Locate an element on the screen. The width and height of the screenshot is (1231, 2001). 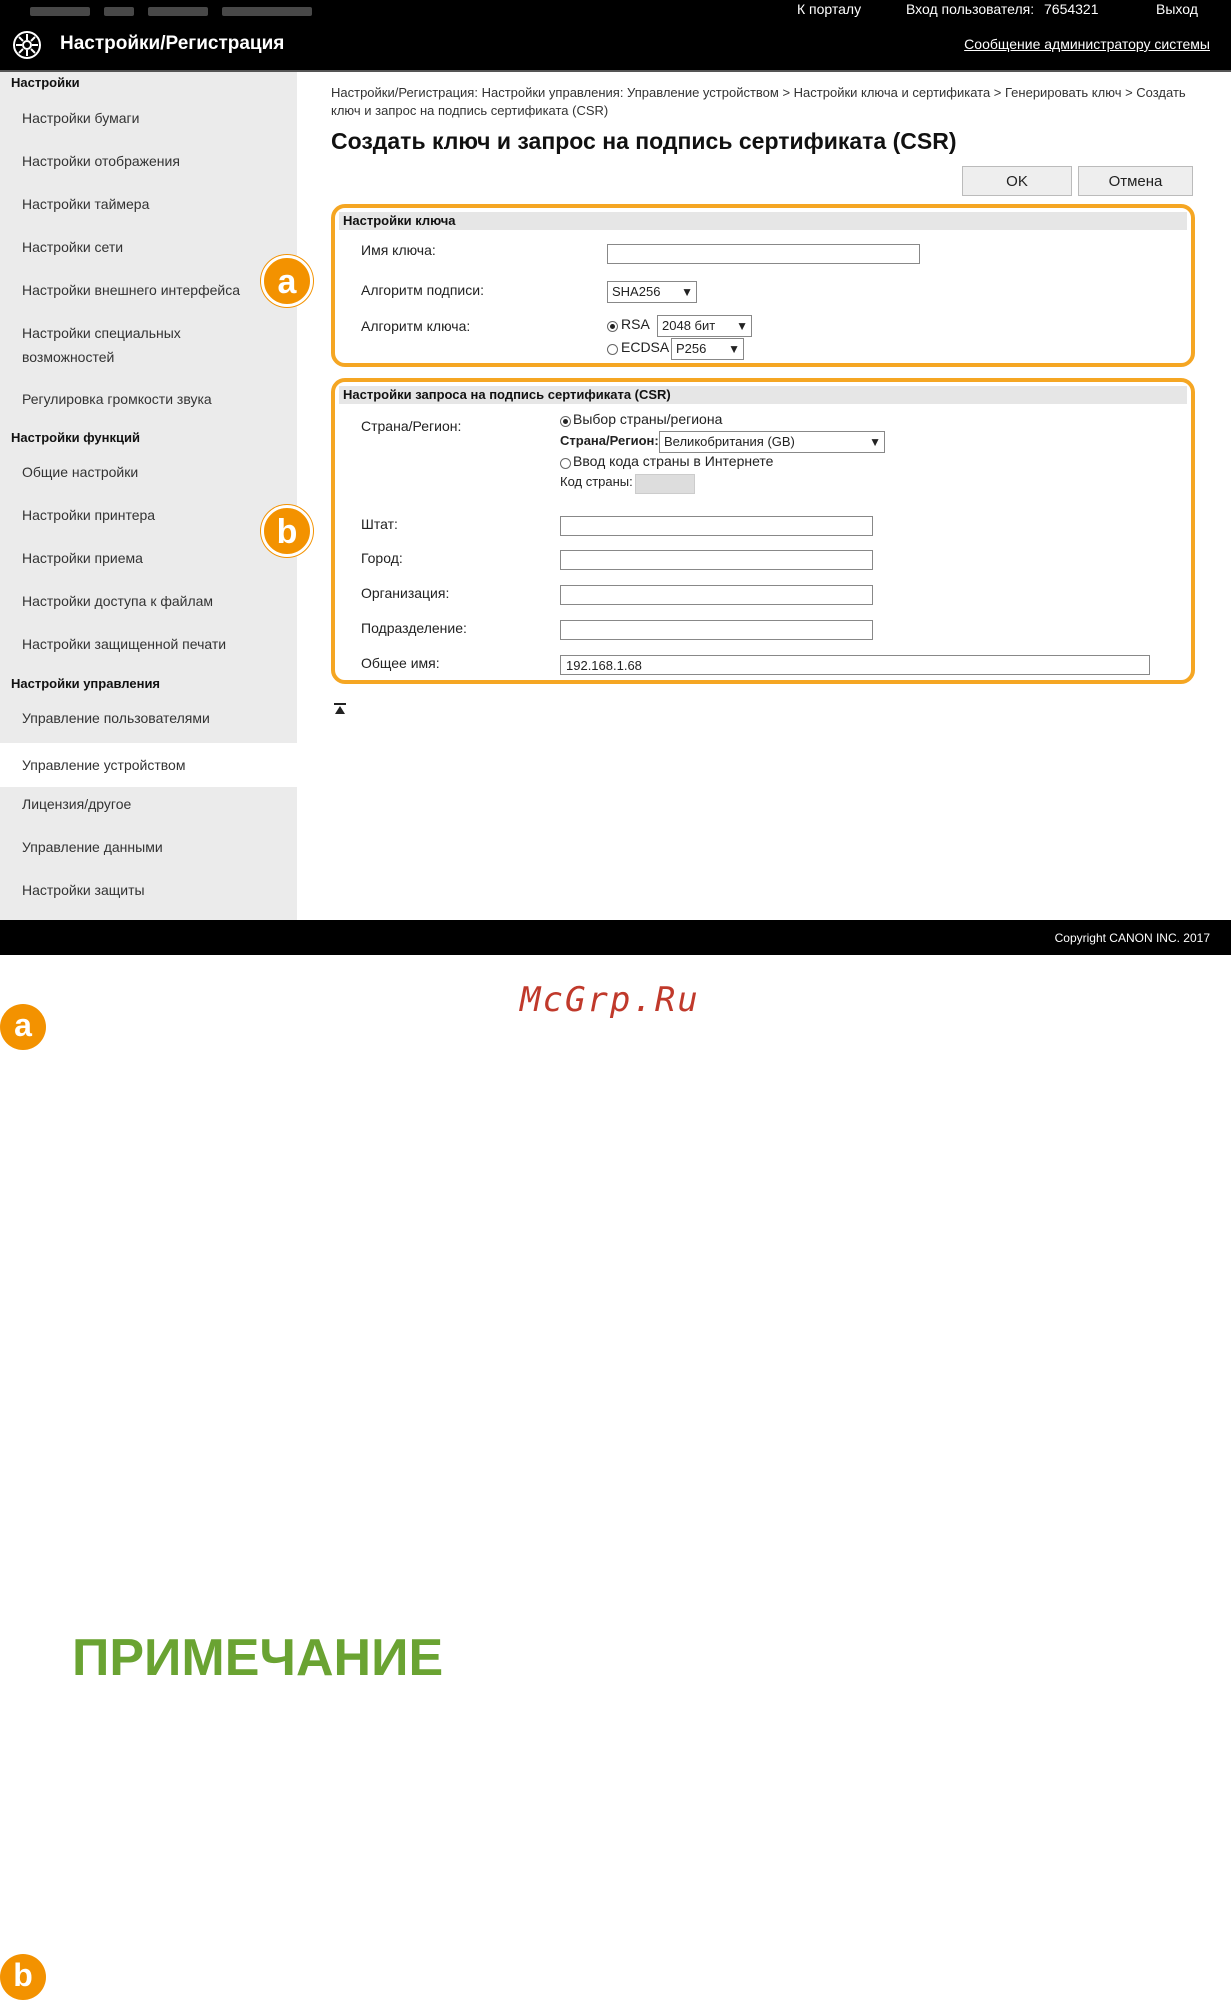
rsa-bits-select: 2048 бит ▼ is located at coordinates (704, 326).